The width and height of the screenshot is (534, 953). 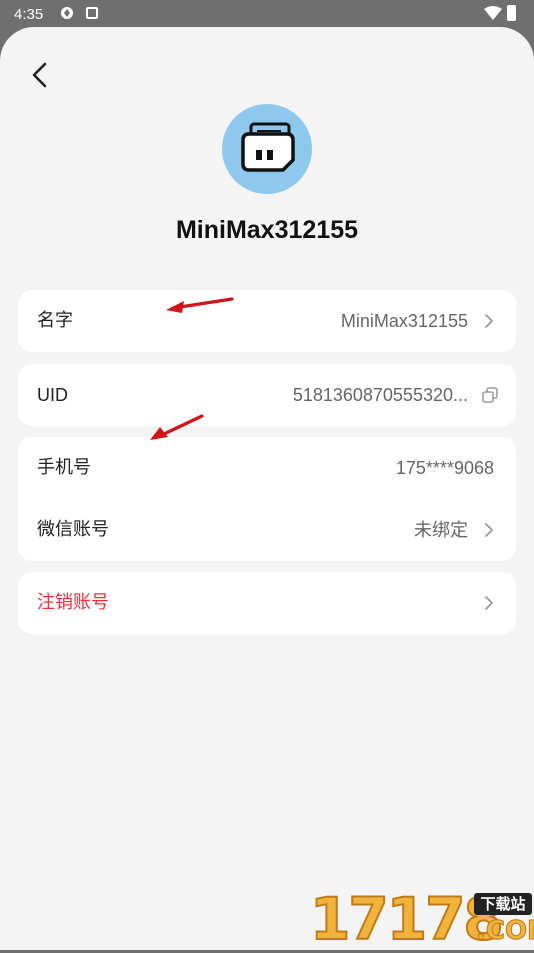 I want to click on name-card: 名字 MiniMax312155, so click(x=267, y=321).